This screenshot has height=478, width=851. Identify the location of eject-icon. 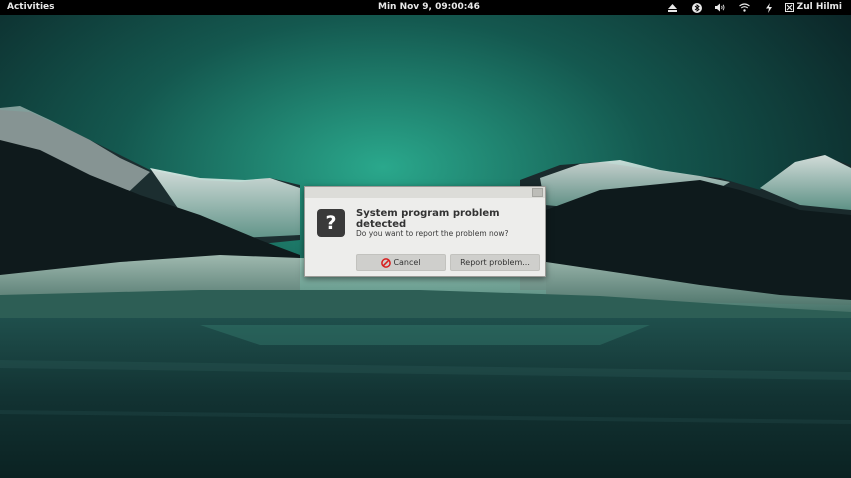
(673, 7).